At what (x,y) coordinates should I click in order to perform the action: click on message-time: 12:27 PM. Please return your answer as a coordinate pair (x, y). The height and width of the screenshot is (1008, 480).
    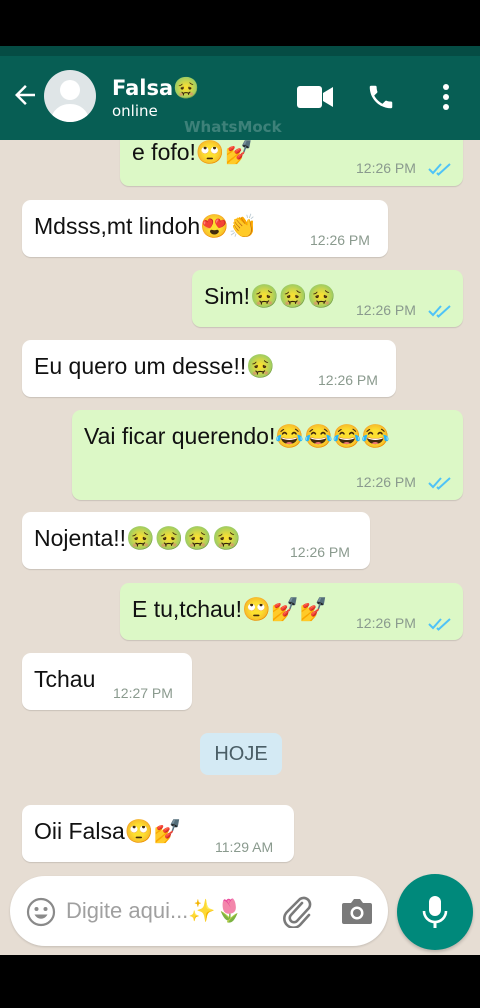
    Looking at the image, I should click on (143, 693).